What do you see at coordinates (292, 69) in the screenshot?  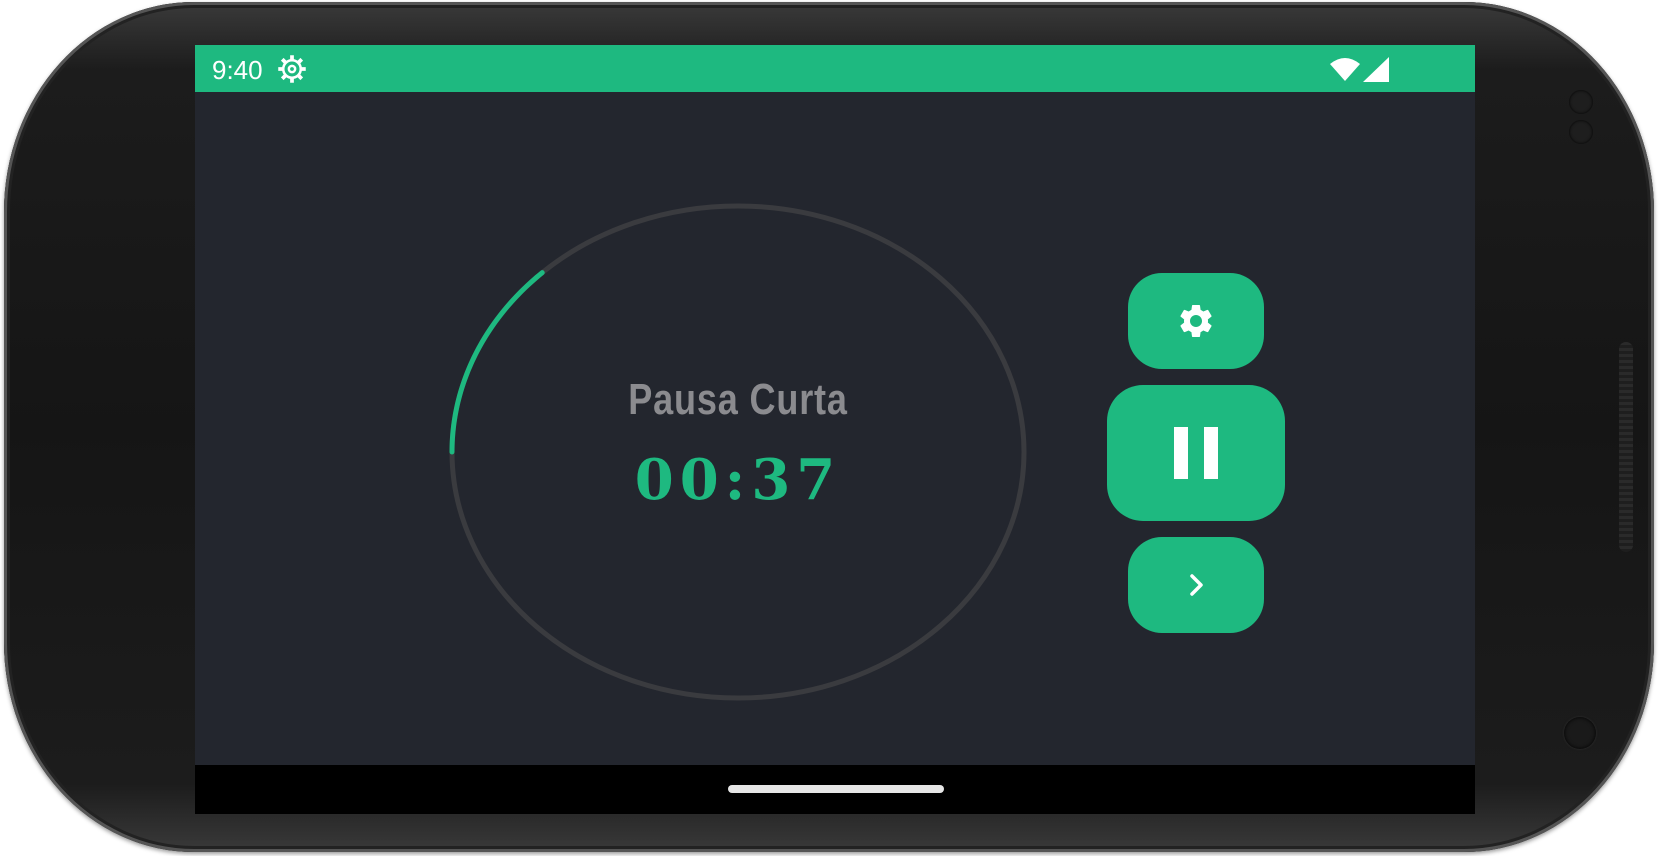 I see `settings-gear-icon` at bounding box center [292, 69].